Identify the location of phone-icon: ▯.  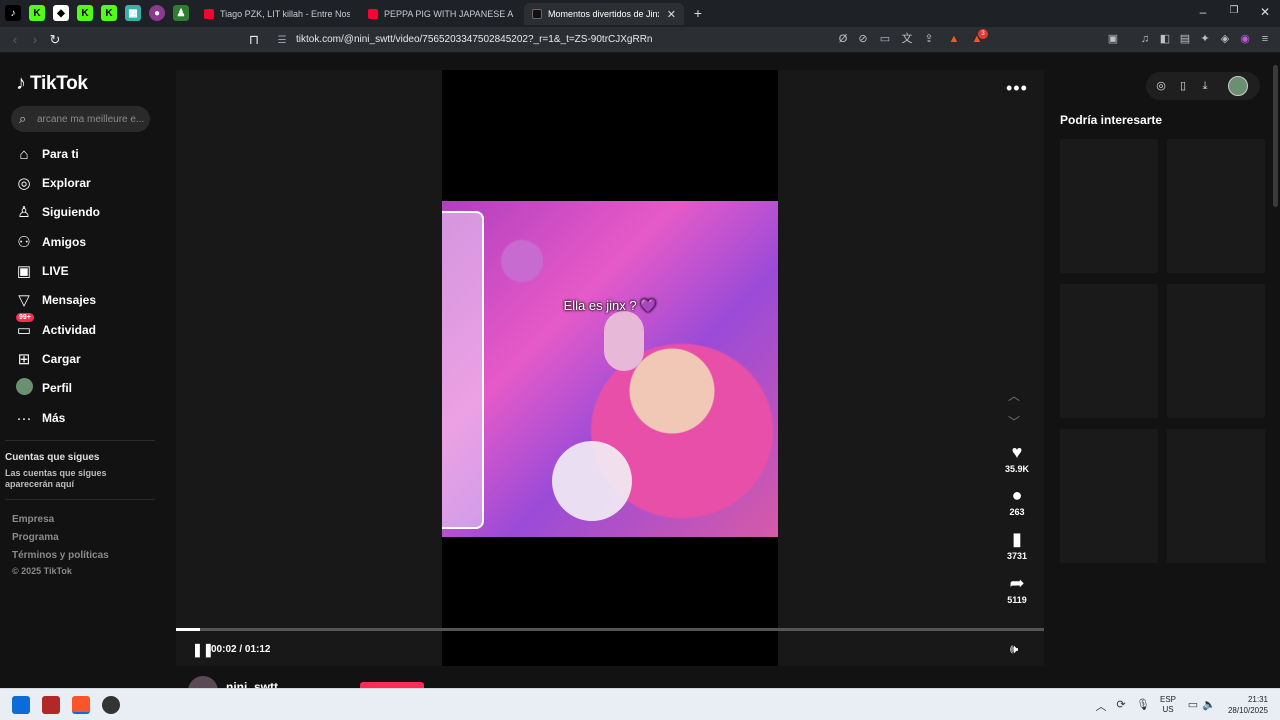
(1183, 86).